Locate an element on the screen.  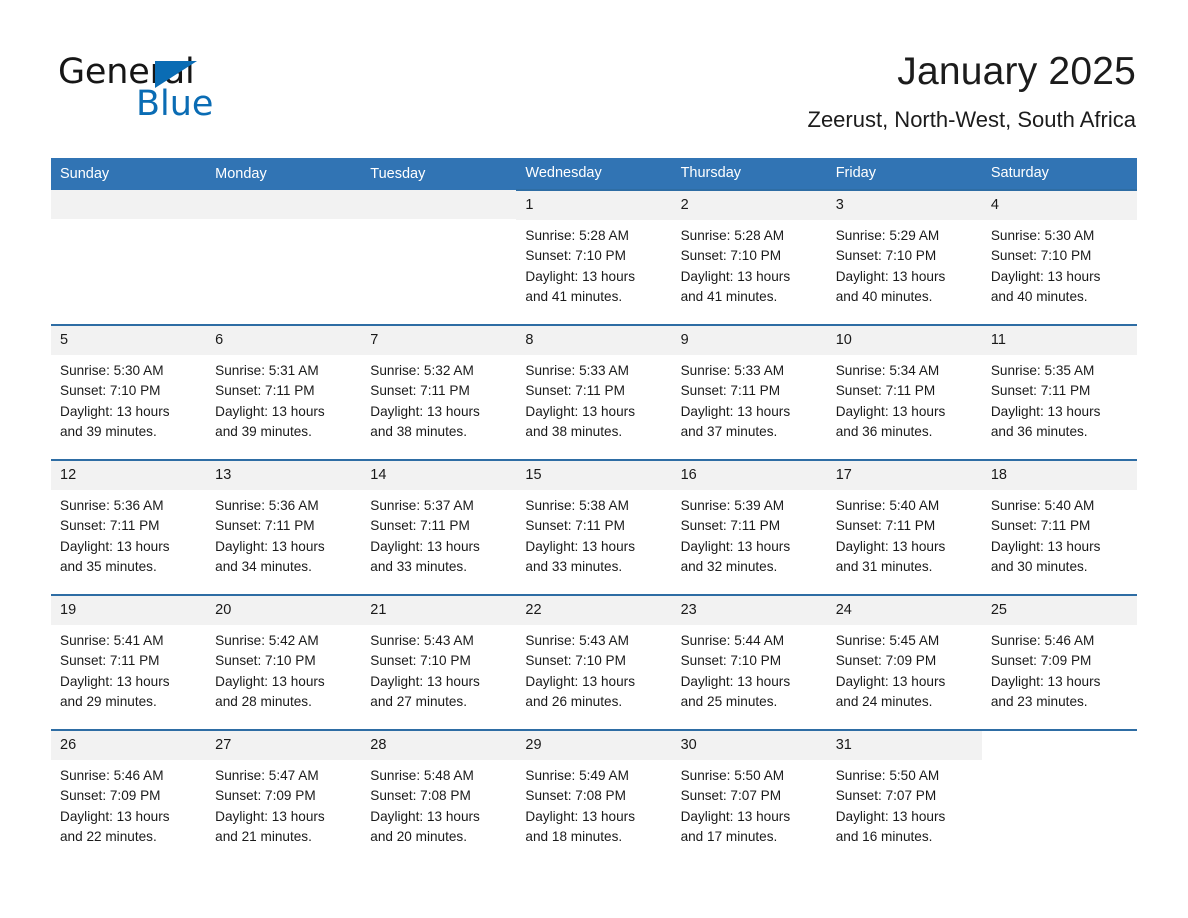
sunrise-text: Sunrise: 5:32 AM is located at coordinates (422, 370).